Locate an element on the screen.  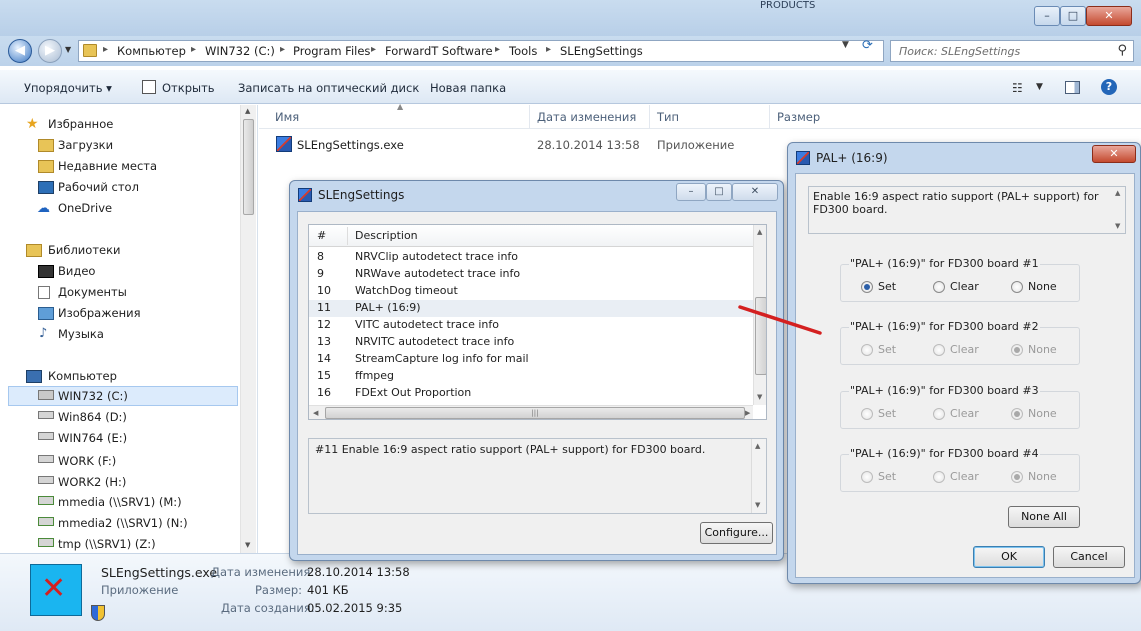
list-item: 12 VITC autodetect trace info is located at coordinates (531, 325).